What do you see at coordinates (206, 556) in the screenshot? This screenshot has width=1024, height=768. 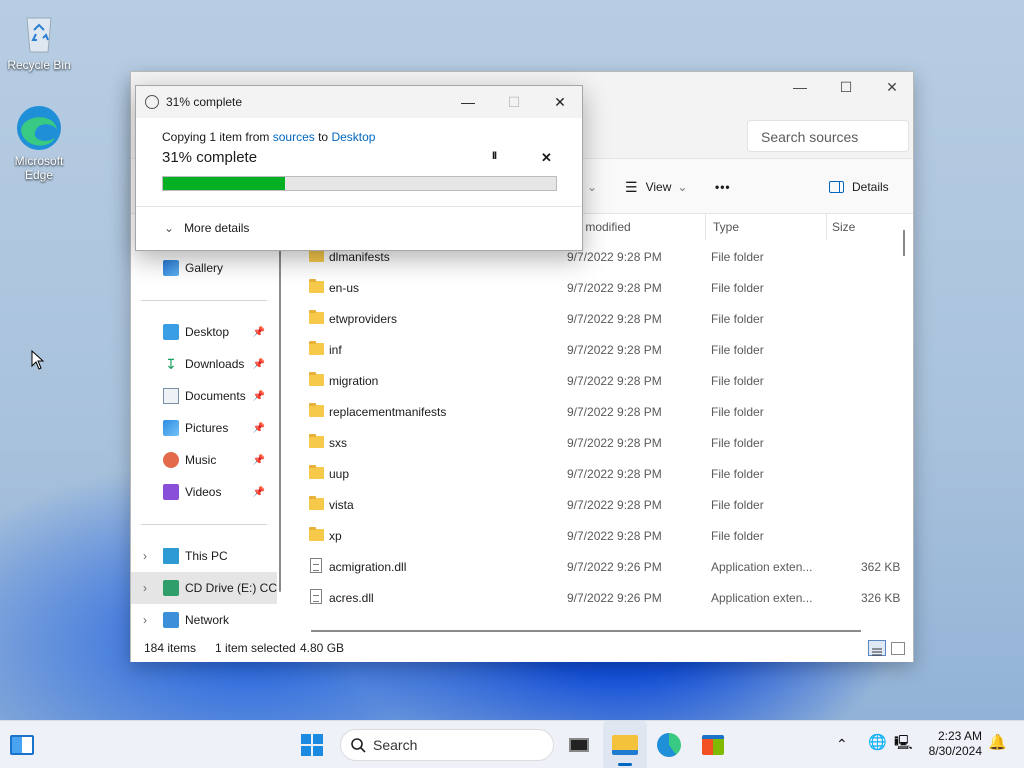 I see `sidebar-item-this-pc: › This PC` at bounding box center [206, 556].